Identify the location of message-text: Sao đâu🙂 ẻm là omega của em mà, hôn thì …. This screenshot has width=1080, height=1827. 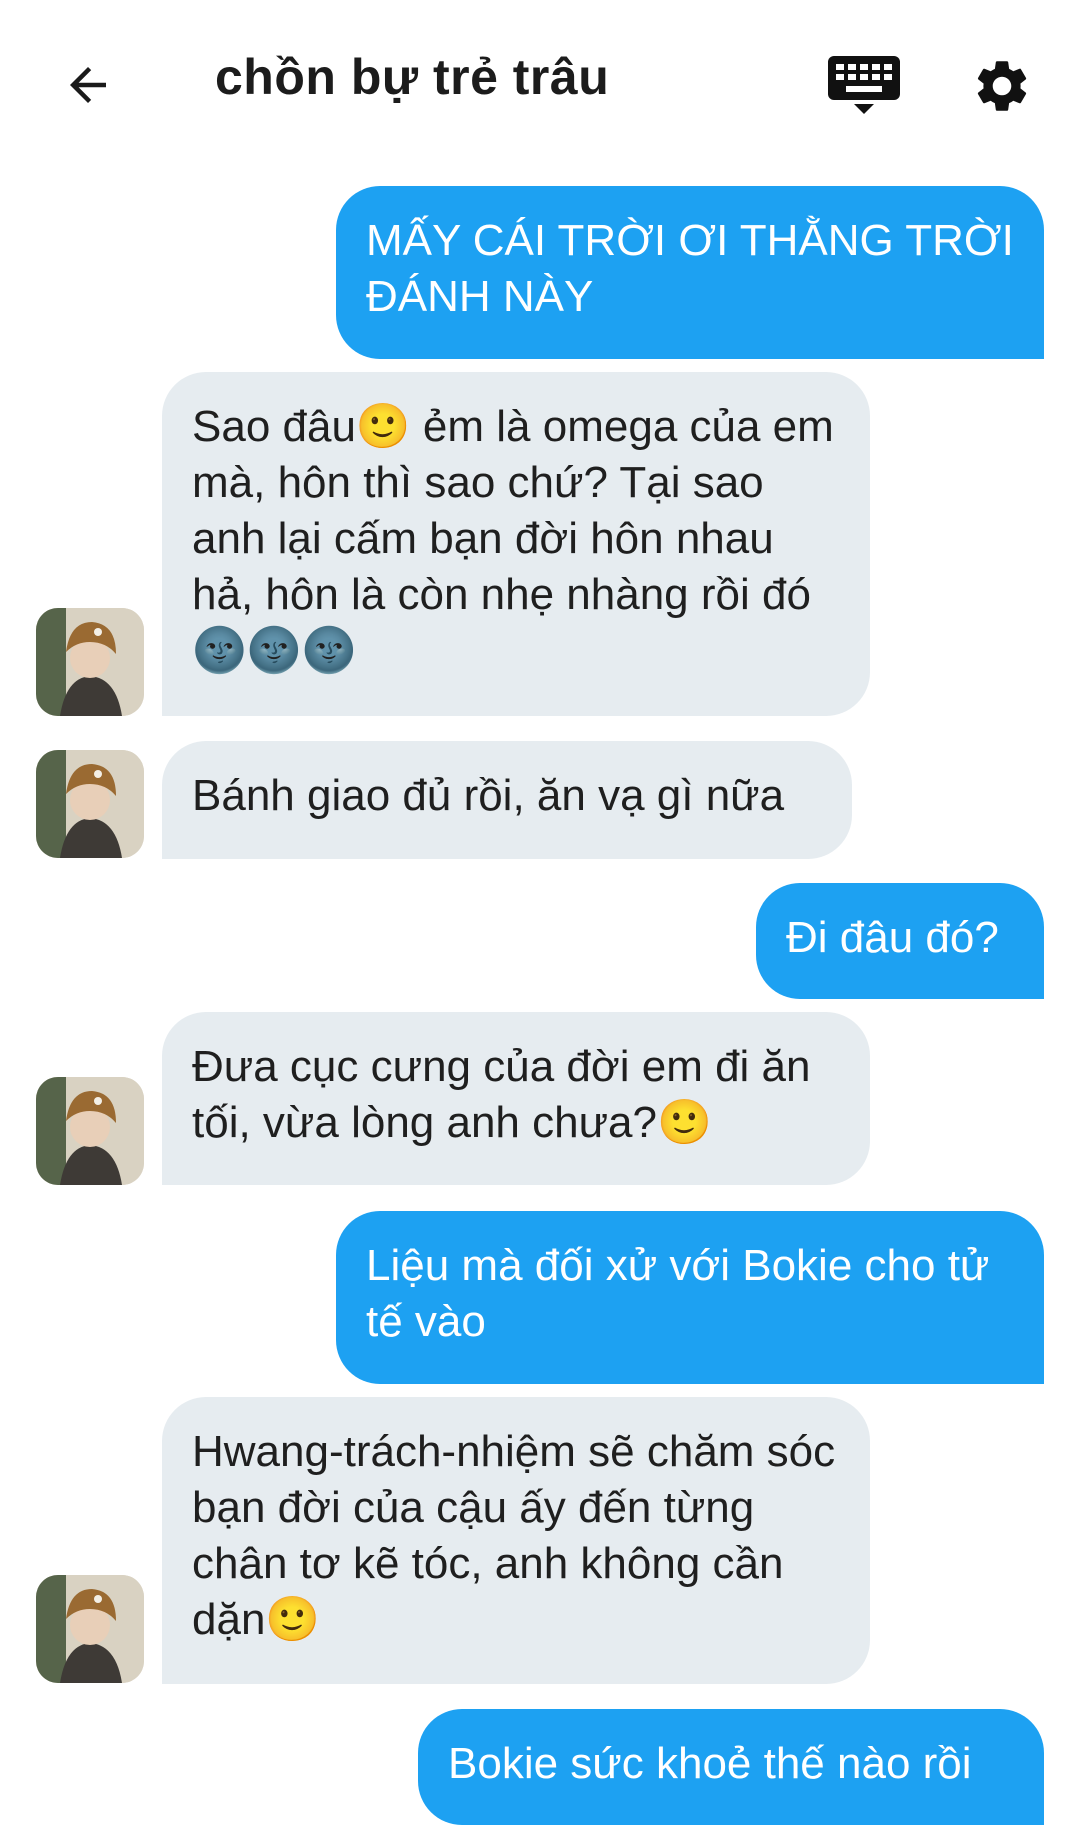
(519, 538).